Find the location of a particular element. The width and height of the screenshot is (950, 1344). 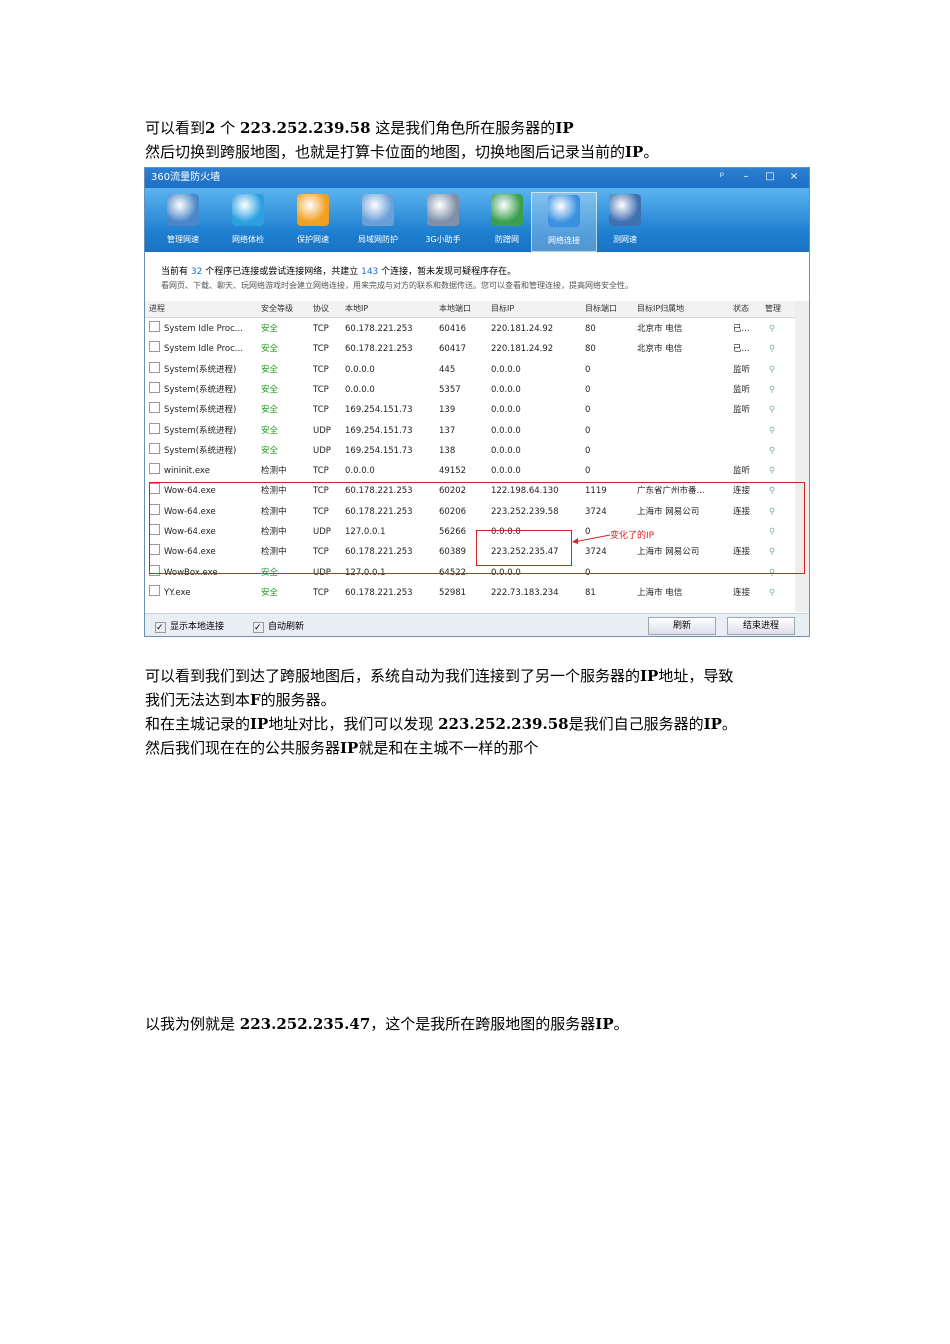

text: 然后切换到跨服地图，也就是打算卡位面的地图，切换地图后记录当前的 is located at coordinates (385, 152).